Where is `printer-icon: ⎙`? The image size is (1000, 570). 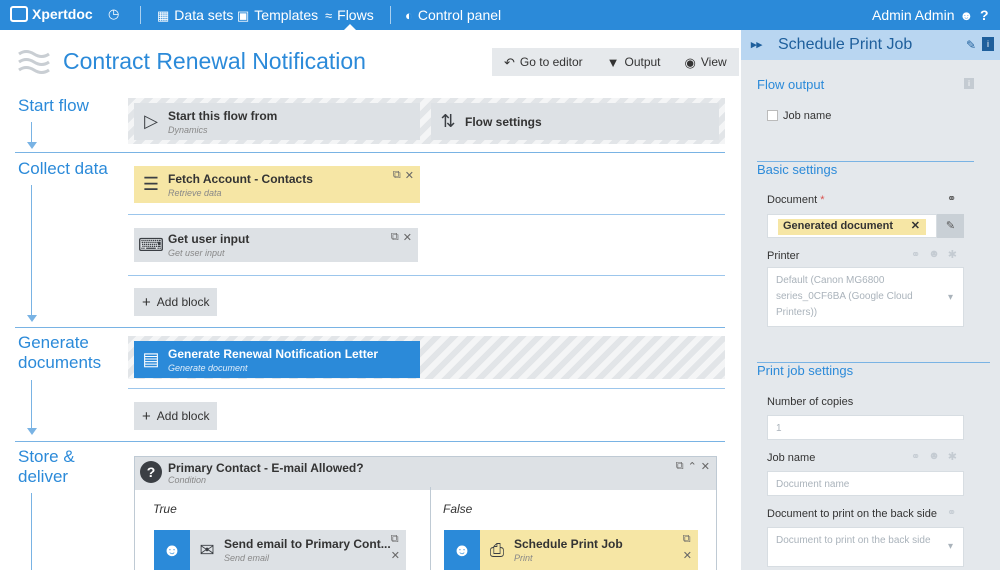 printer-icon: ⎙ is located at coordinates (497, 549).